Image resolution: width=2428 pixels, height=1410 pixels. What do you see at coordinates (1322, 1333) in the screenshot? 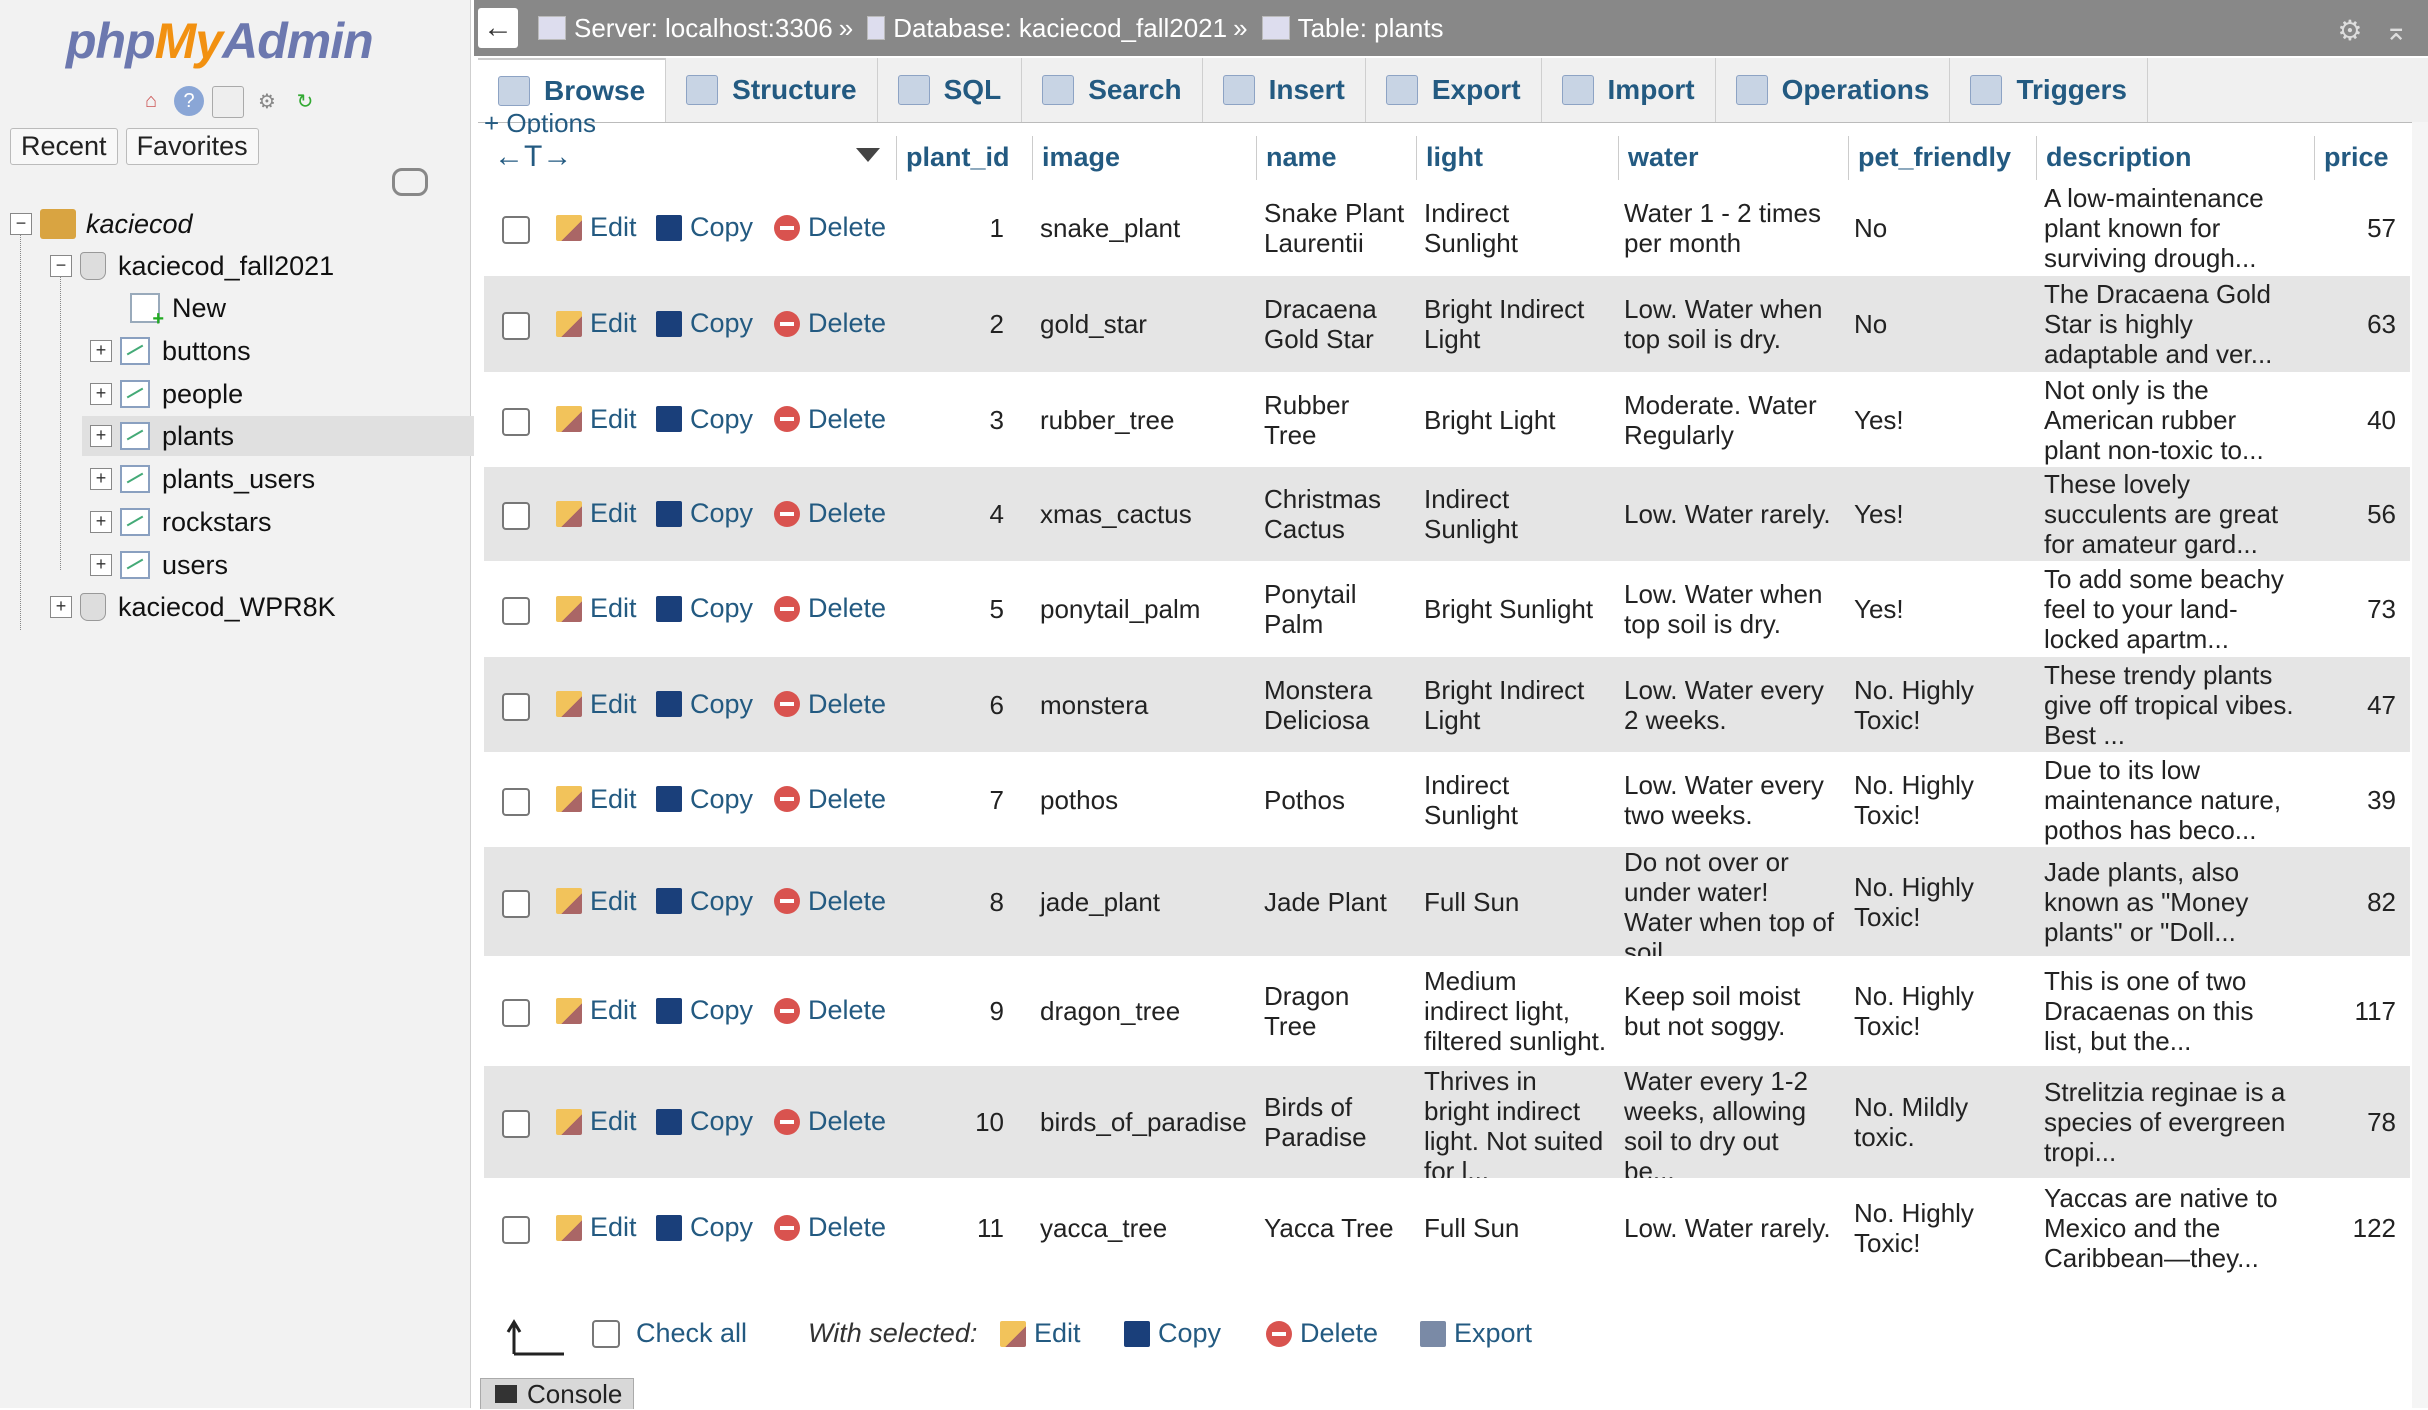
I see `bulk-delete-button: Delete` at bounding box center [1322, 1333].